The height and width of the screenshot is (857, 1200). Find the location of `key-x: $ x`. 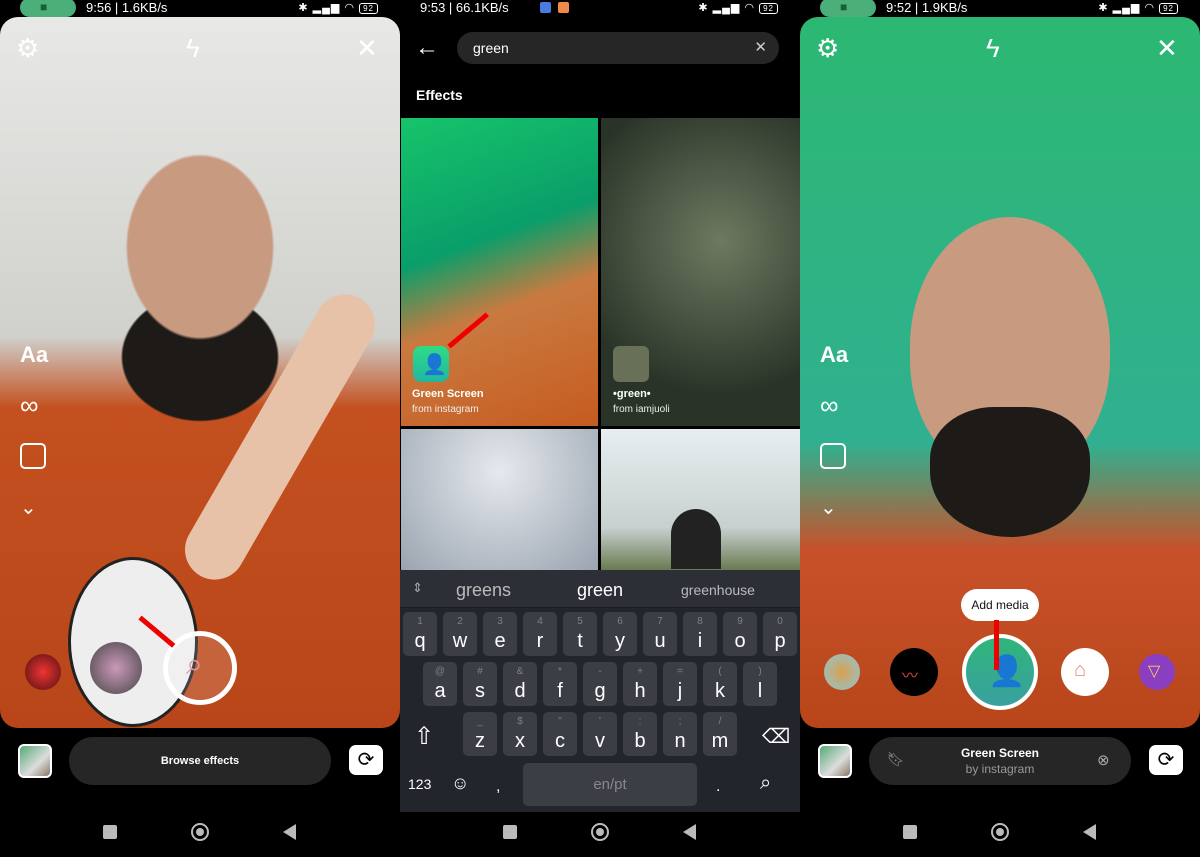

key-x: $ x is located at coordinates (520, 734).